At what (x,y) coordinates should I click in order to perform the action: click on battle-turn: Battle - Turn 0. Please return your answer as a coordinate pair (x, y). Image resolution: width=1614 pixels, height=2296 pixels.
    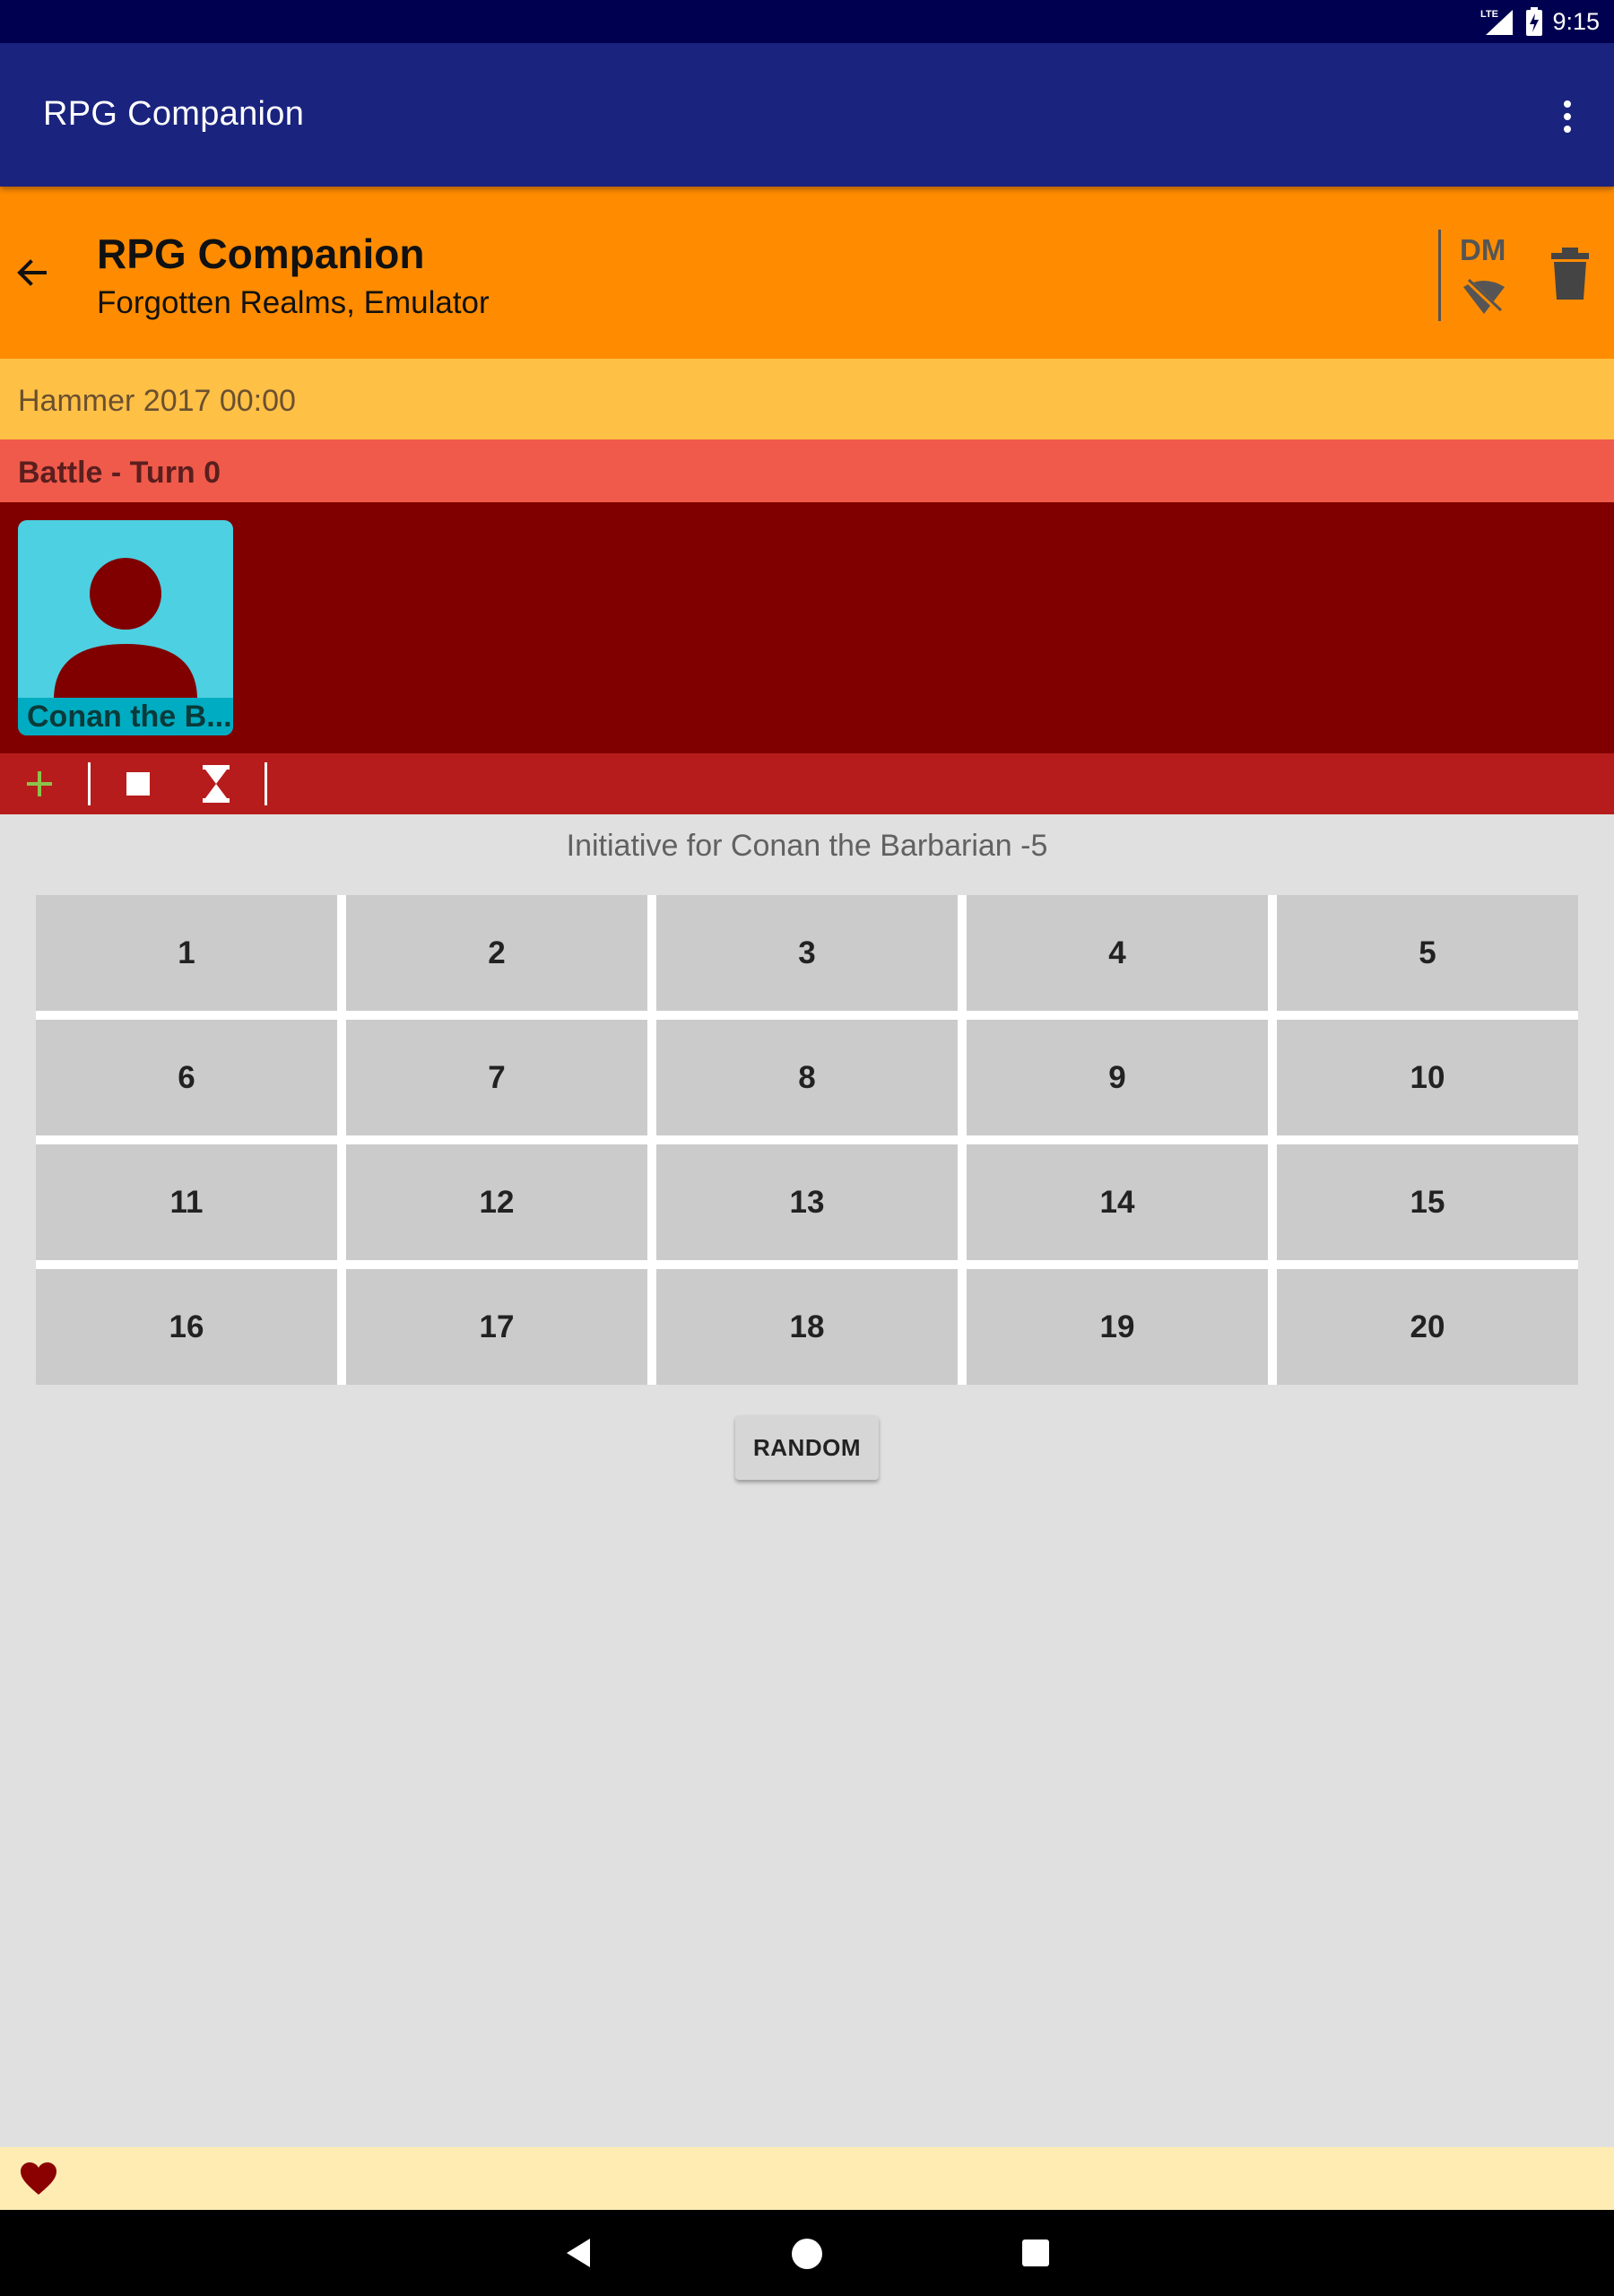
    Looking at the image, I should click on (119, 473).